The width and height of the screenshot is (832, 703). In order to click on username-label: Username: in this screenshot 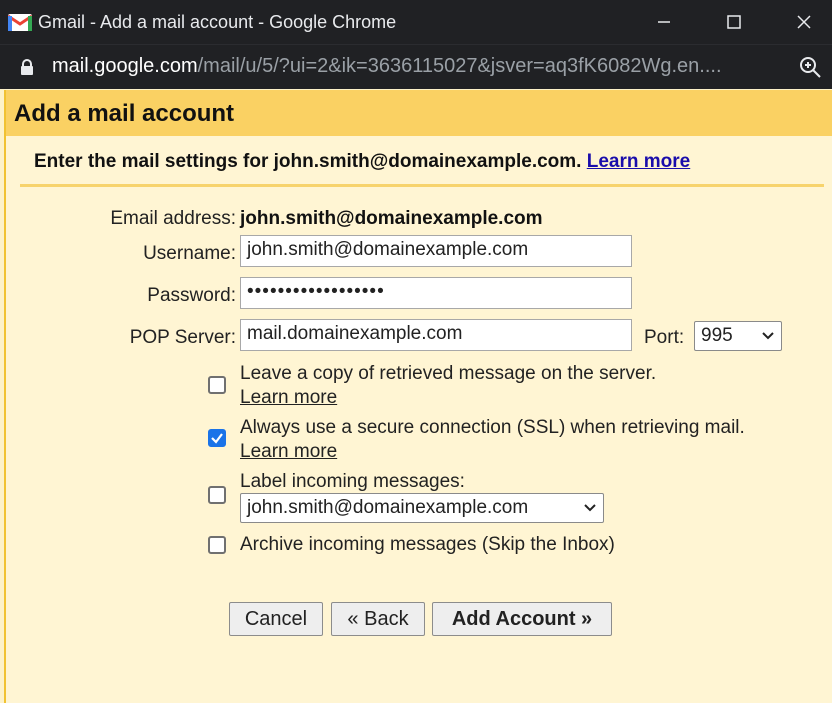, I will do `click(189, 253)`.